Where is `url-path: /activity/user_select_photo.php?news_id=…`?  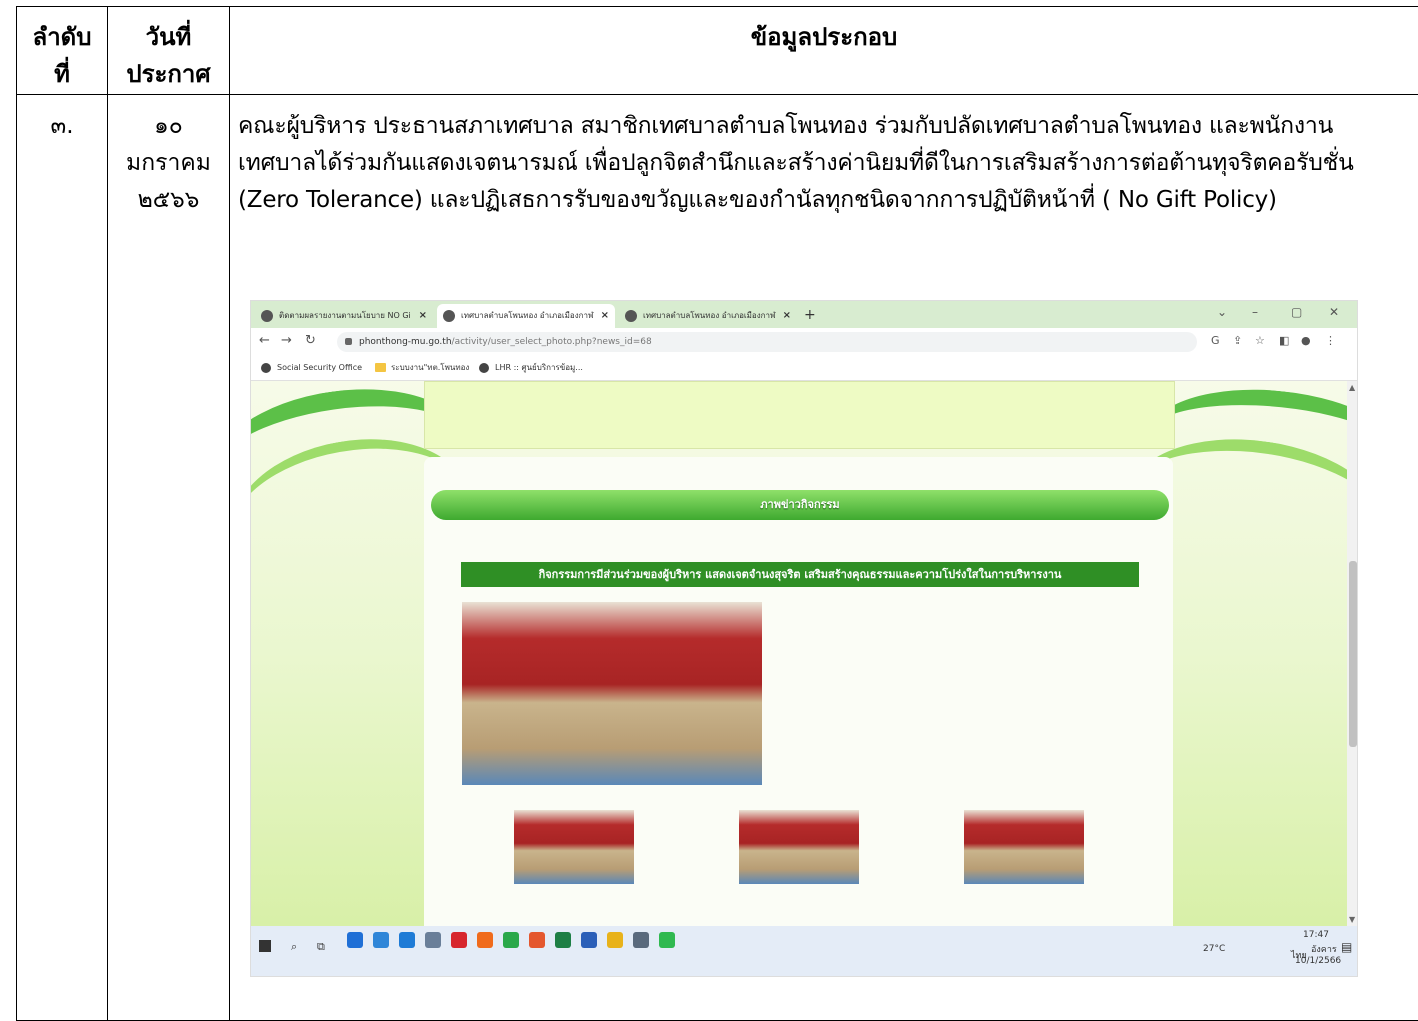 url-path: /activity/user_select_photo.php?news_id=… is located at coordinates (551, 342).